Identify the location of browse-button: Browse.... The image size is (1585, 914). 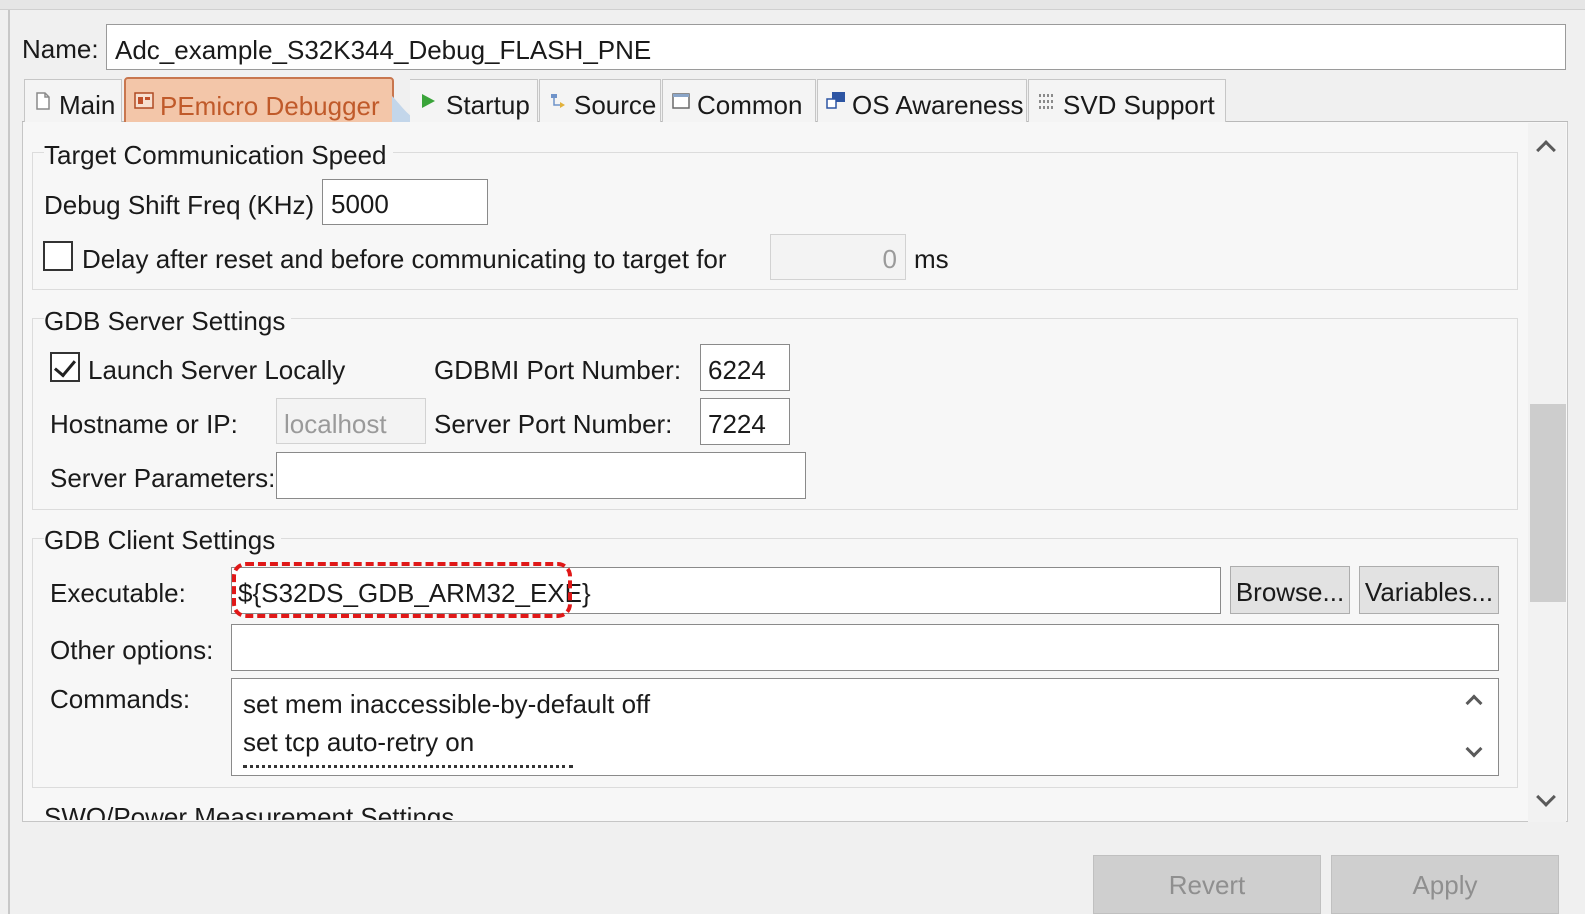
(1290, 590).